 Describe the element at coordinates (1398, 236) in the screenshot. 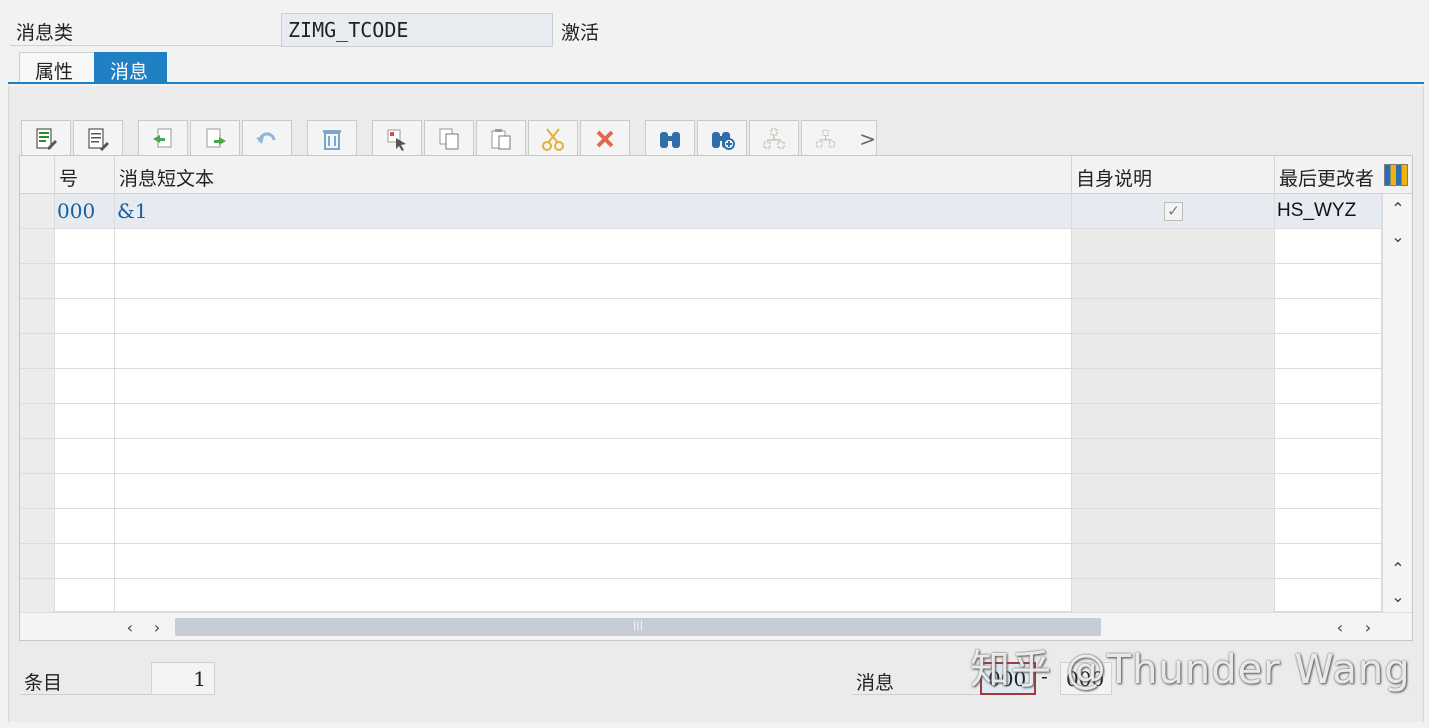

I see `scroll-down-icon: ⌄` at that location.